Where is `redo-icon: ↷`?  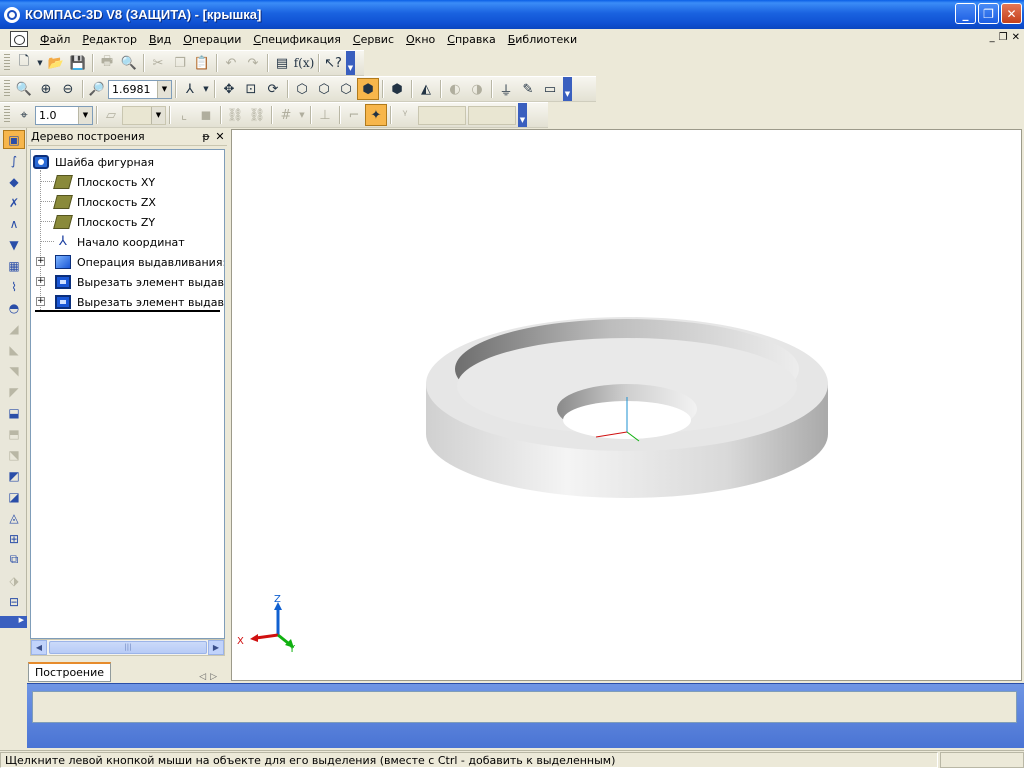 redo-icon: ↷ is located at coordinates (253, 63).